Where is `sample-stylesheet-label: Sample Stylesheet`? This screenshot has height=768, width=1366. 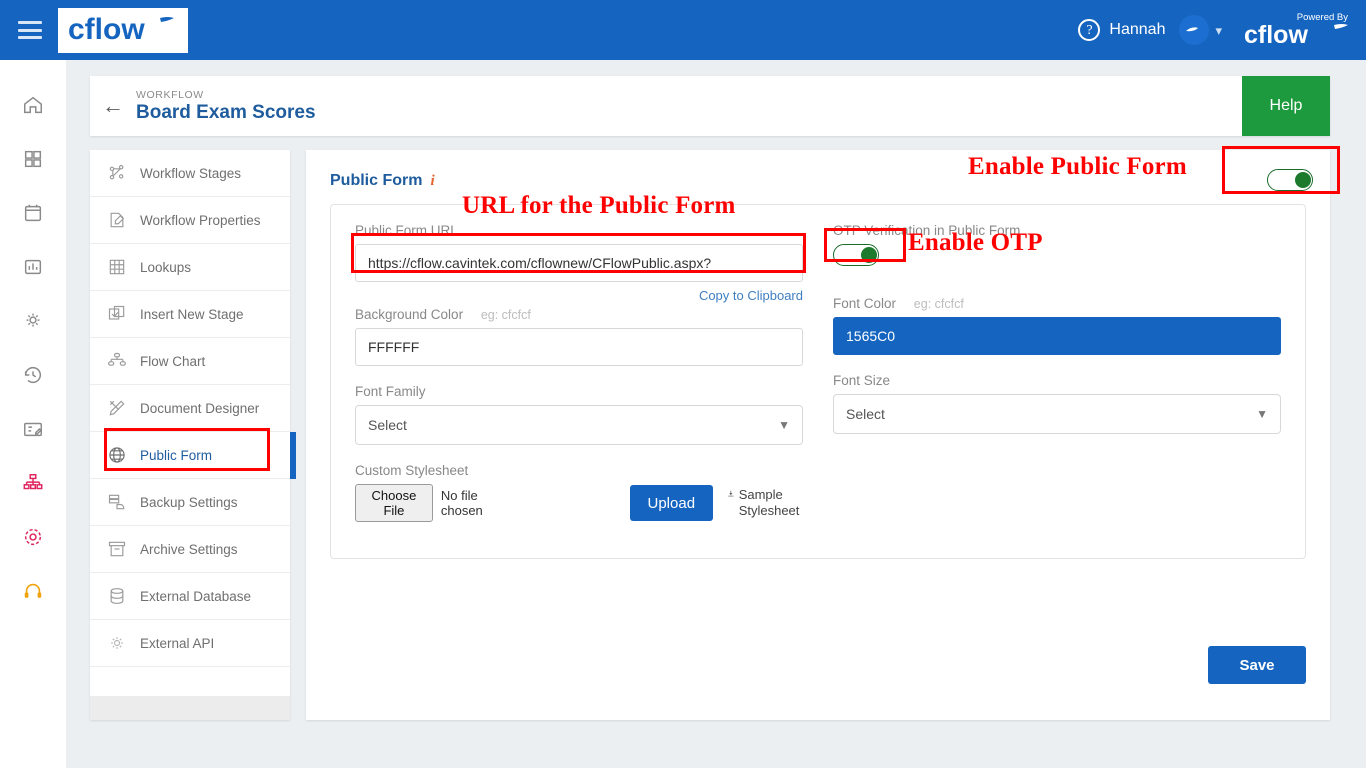
sample-stylesheet-label: Sample Stylesheet is located at coordinates (769, 502).